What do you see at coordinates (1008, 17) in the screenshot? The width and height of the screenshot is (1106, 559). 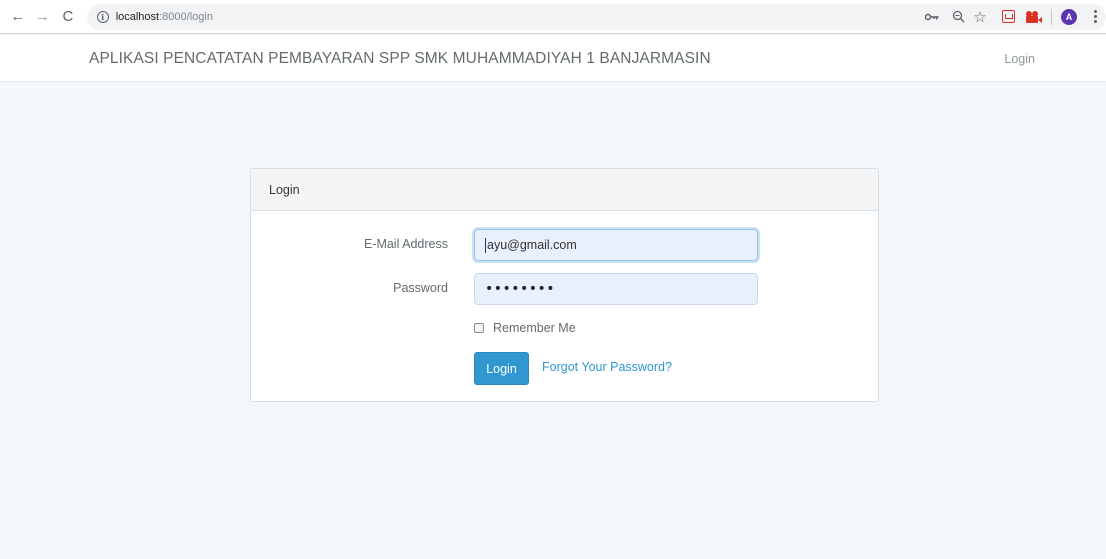 I see `extension-pocket-icon` at bounding box center [1008, 17].